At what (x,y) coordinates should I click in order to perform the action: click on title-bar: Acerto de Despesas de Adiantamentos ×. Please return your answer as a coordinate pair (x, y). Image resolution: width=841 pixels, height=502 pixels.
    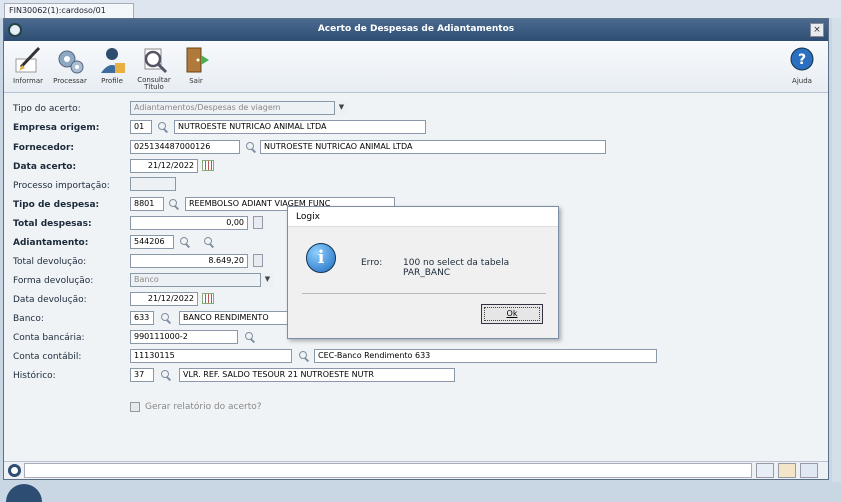
    Looking at the image, I should click on (416, 30).